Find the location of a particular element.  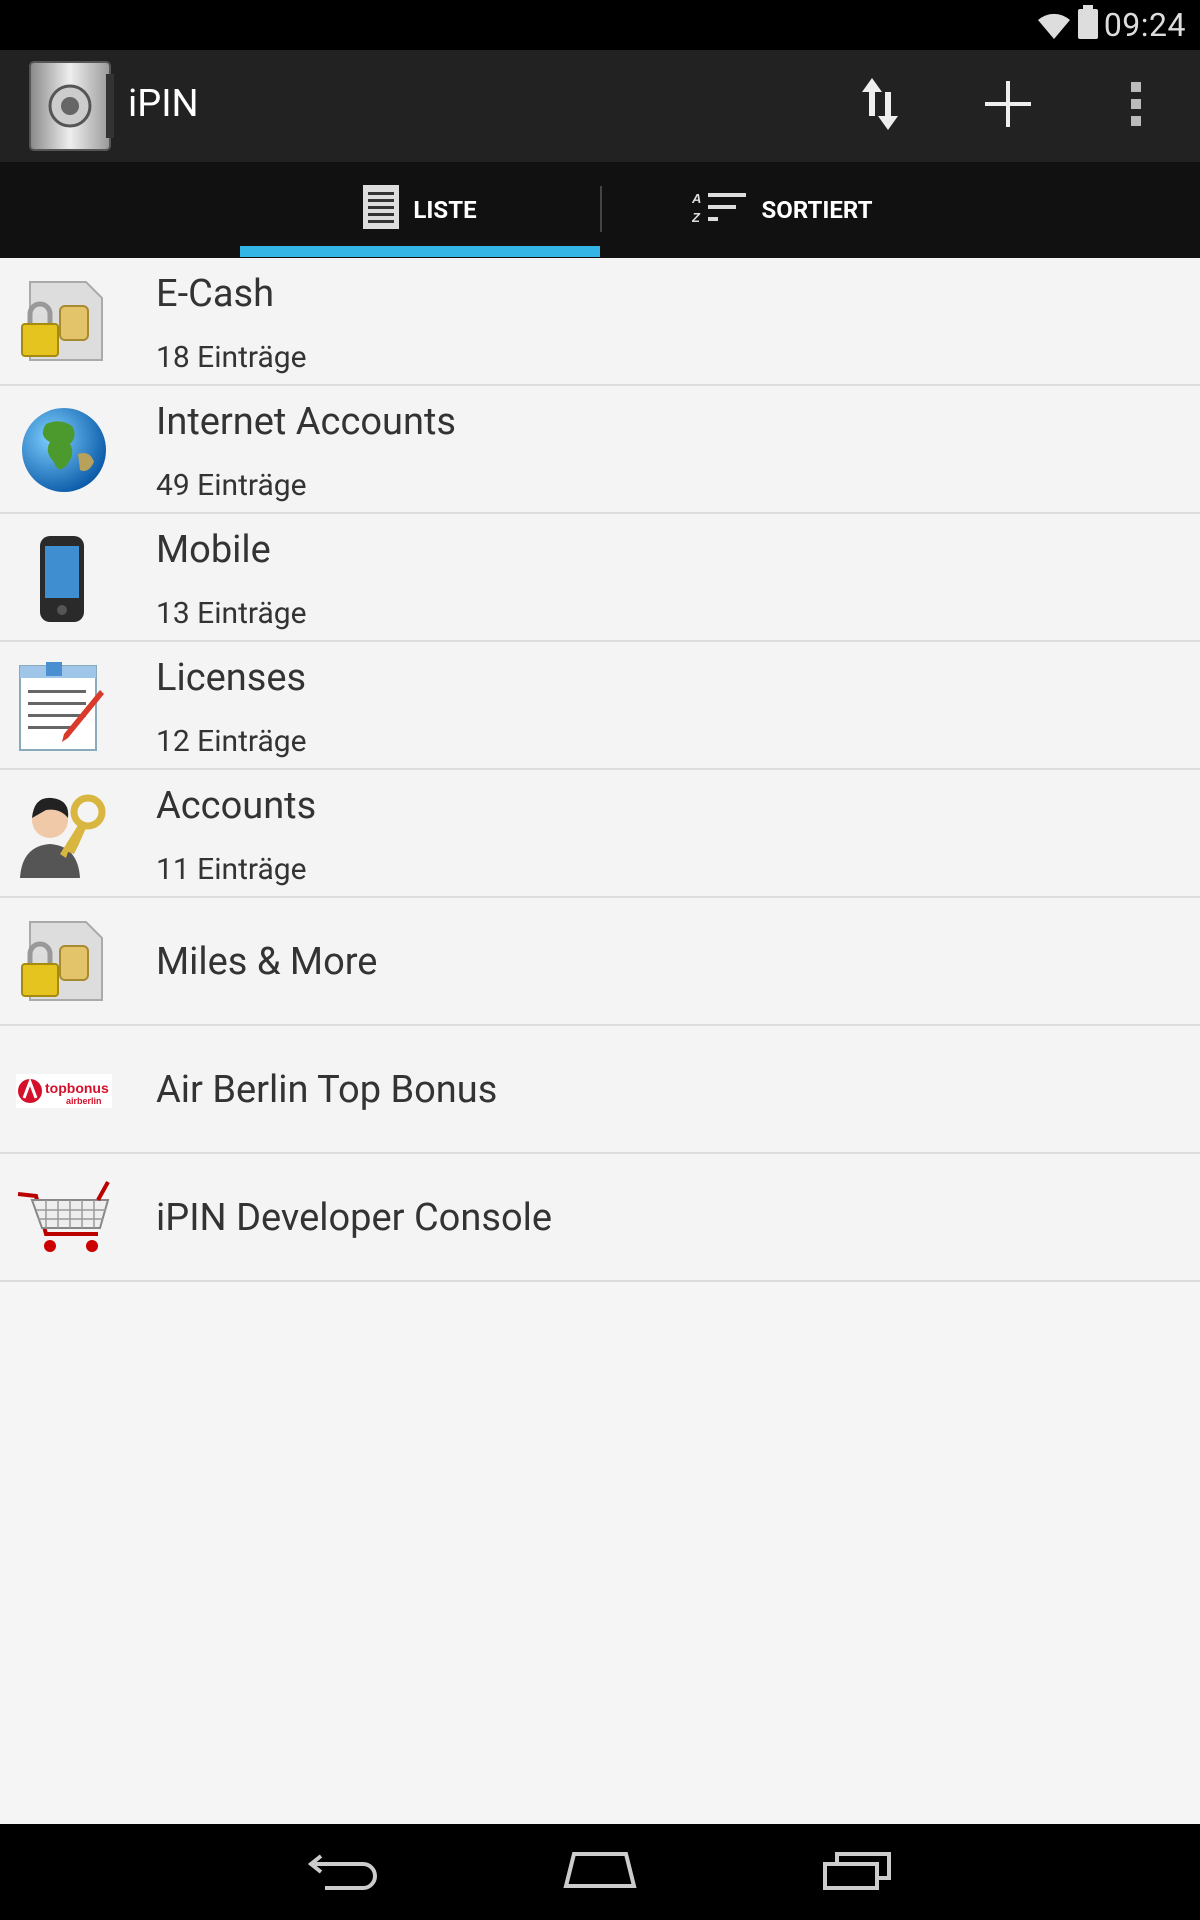

list-icon is located at coordinates (381, 210).